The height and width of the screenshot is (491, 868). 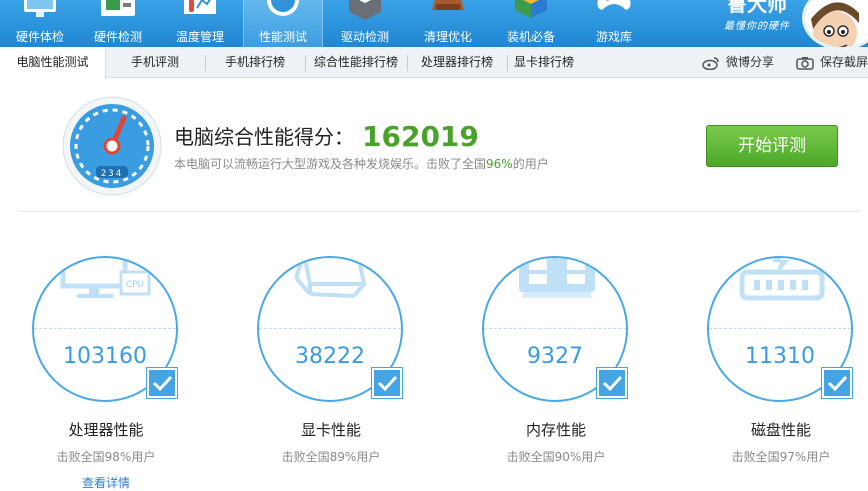 I want to click on gpu-performance-card: 38222 显卡性能 击败全国89%用户, so click(x=331, y=372).